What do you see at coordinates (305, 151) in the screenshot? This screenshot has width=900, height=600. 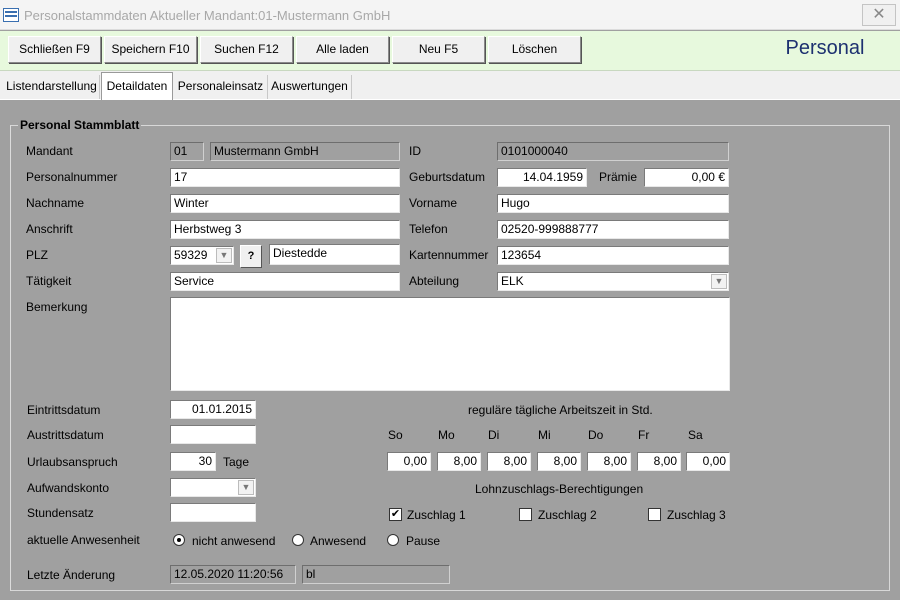 I see `mandant-name-field: Mustermann GmbH` at bounding box center [305, 151].